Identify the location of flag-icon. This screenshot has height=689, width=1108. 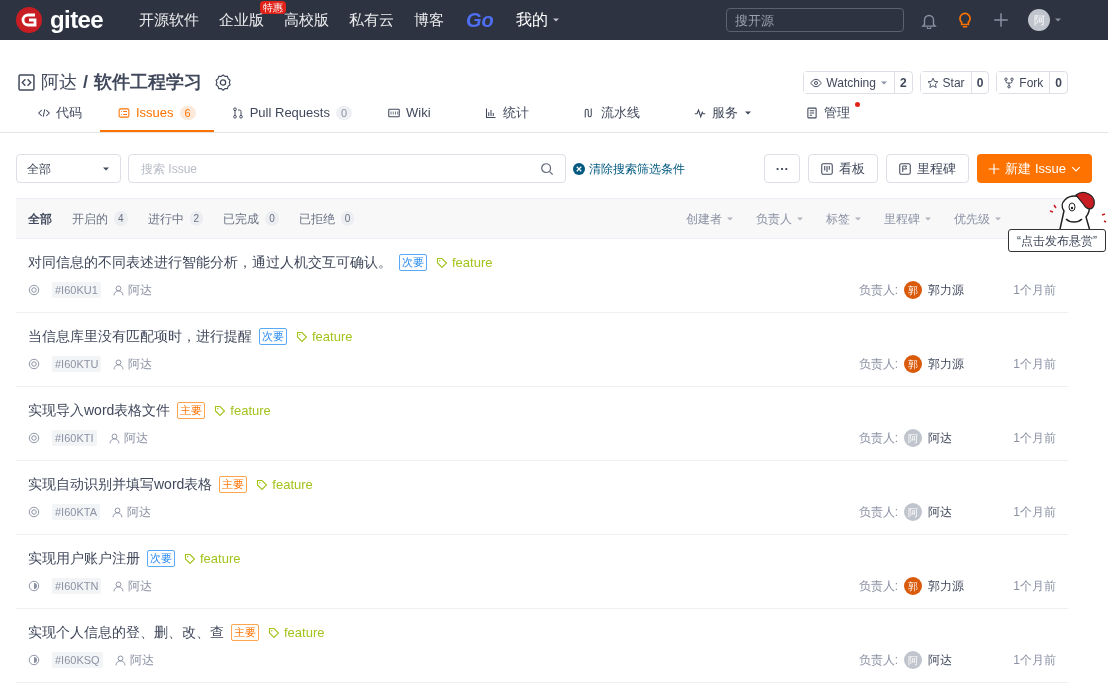
(905, 168).